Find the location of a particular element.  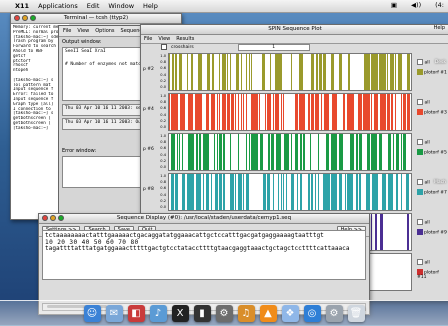

desktop-label: Desk is located at coordinates (440, 62).